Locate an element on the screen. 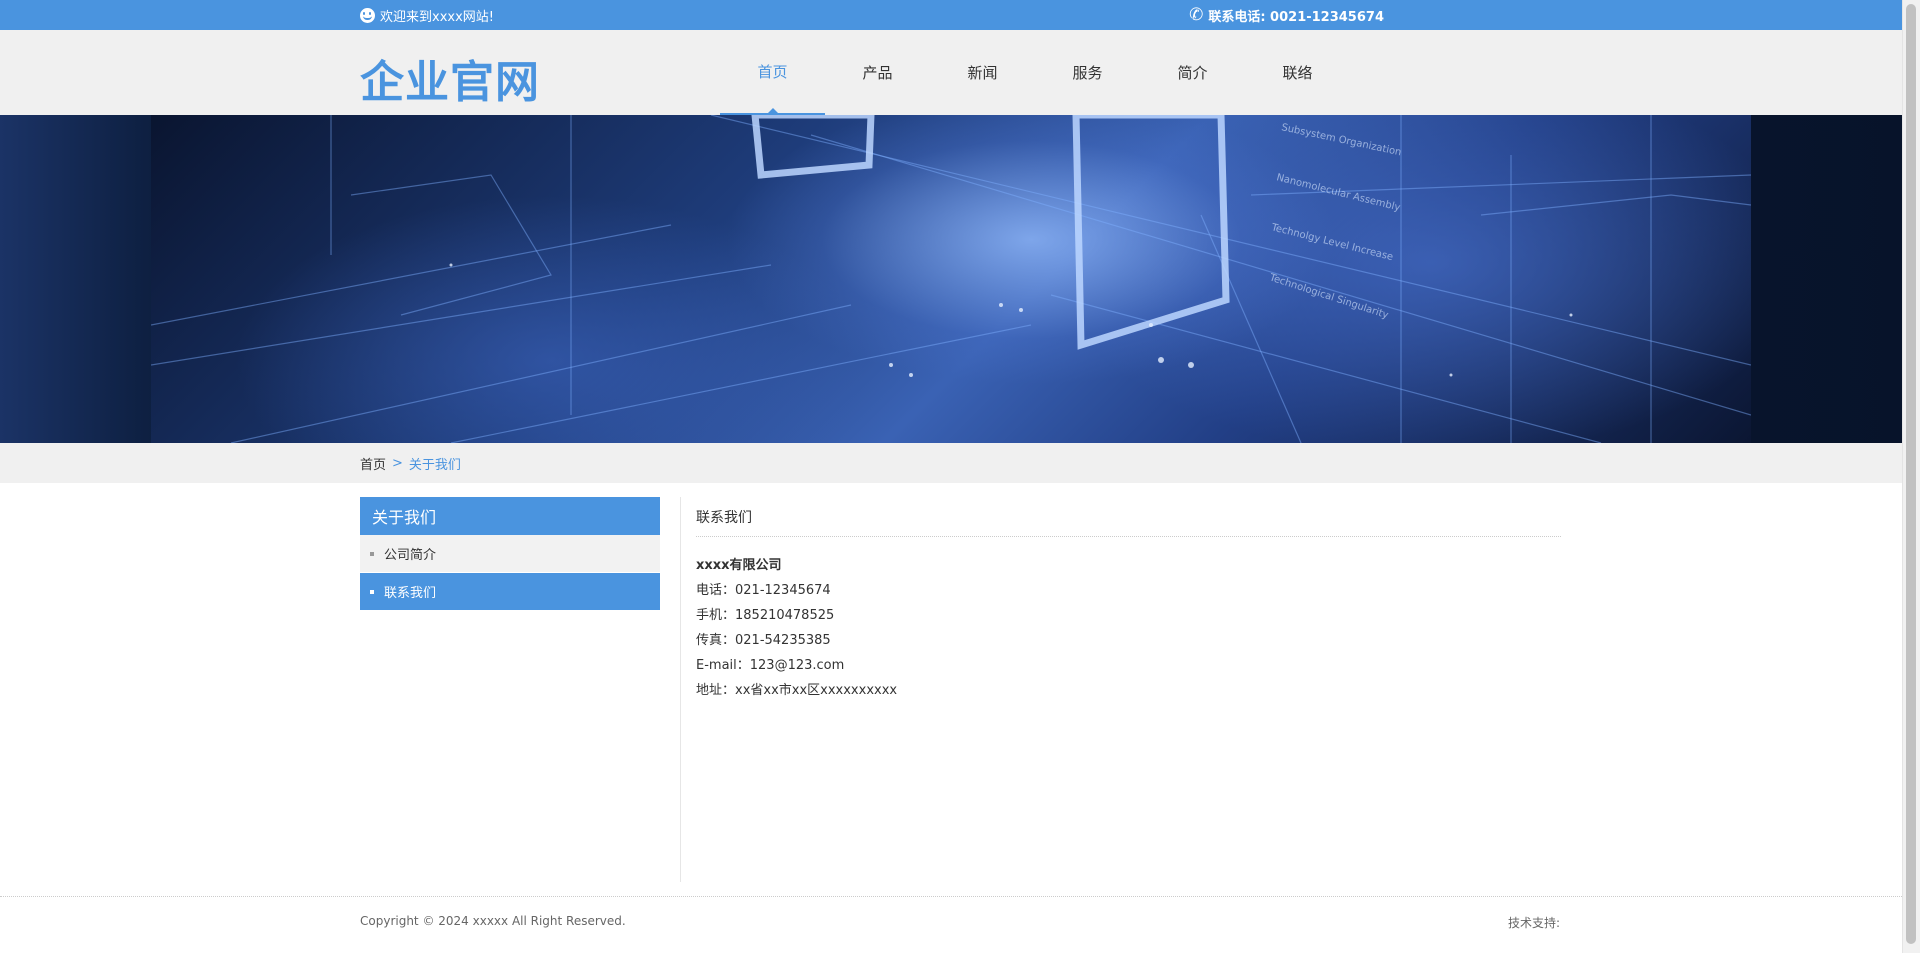  sidebar-item-contact-us: 联系我们 is located at coordinates (510, 592).